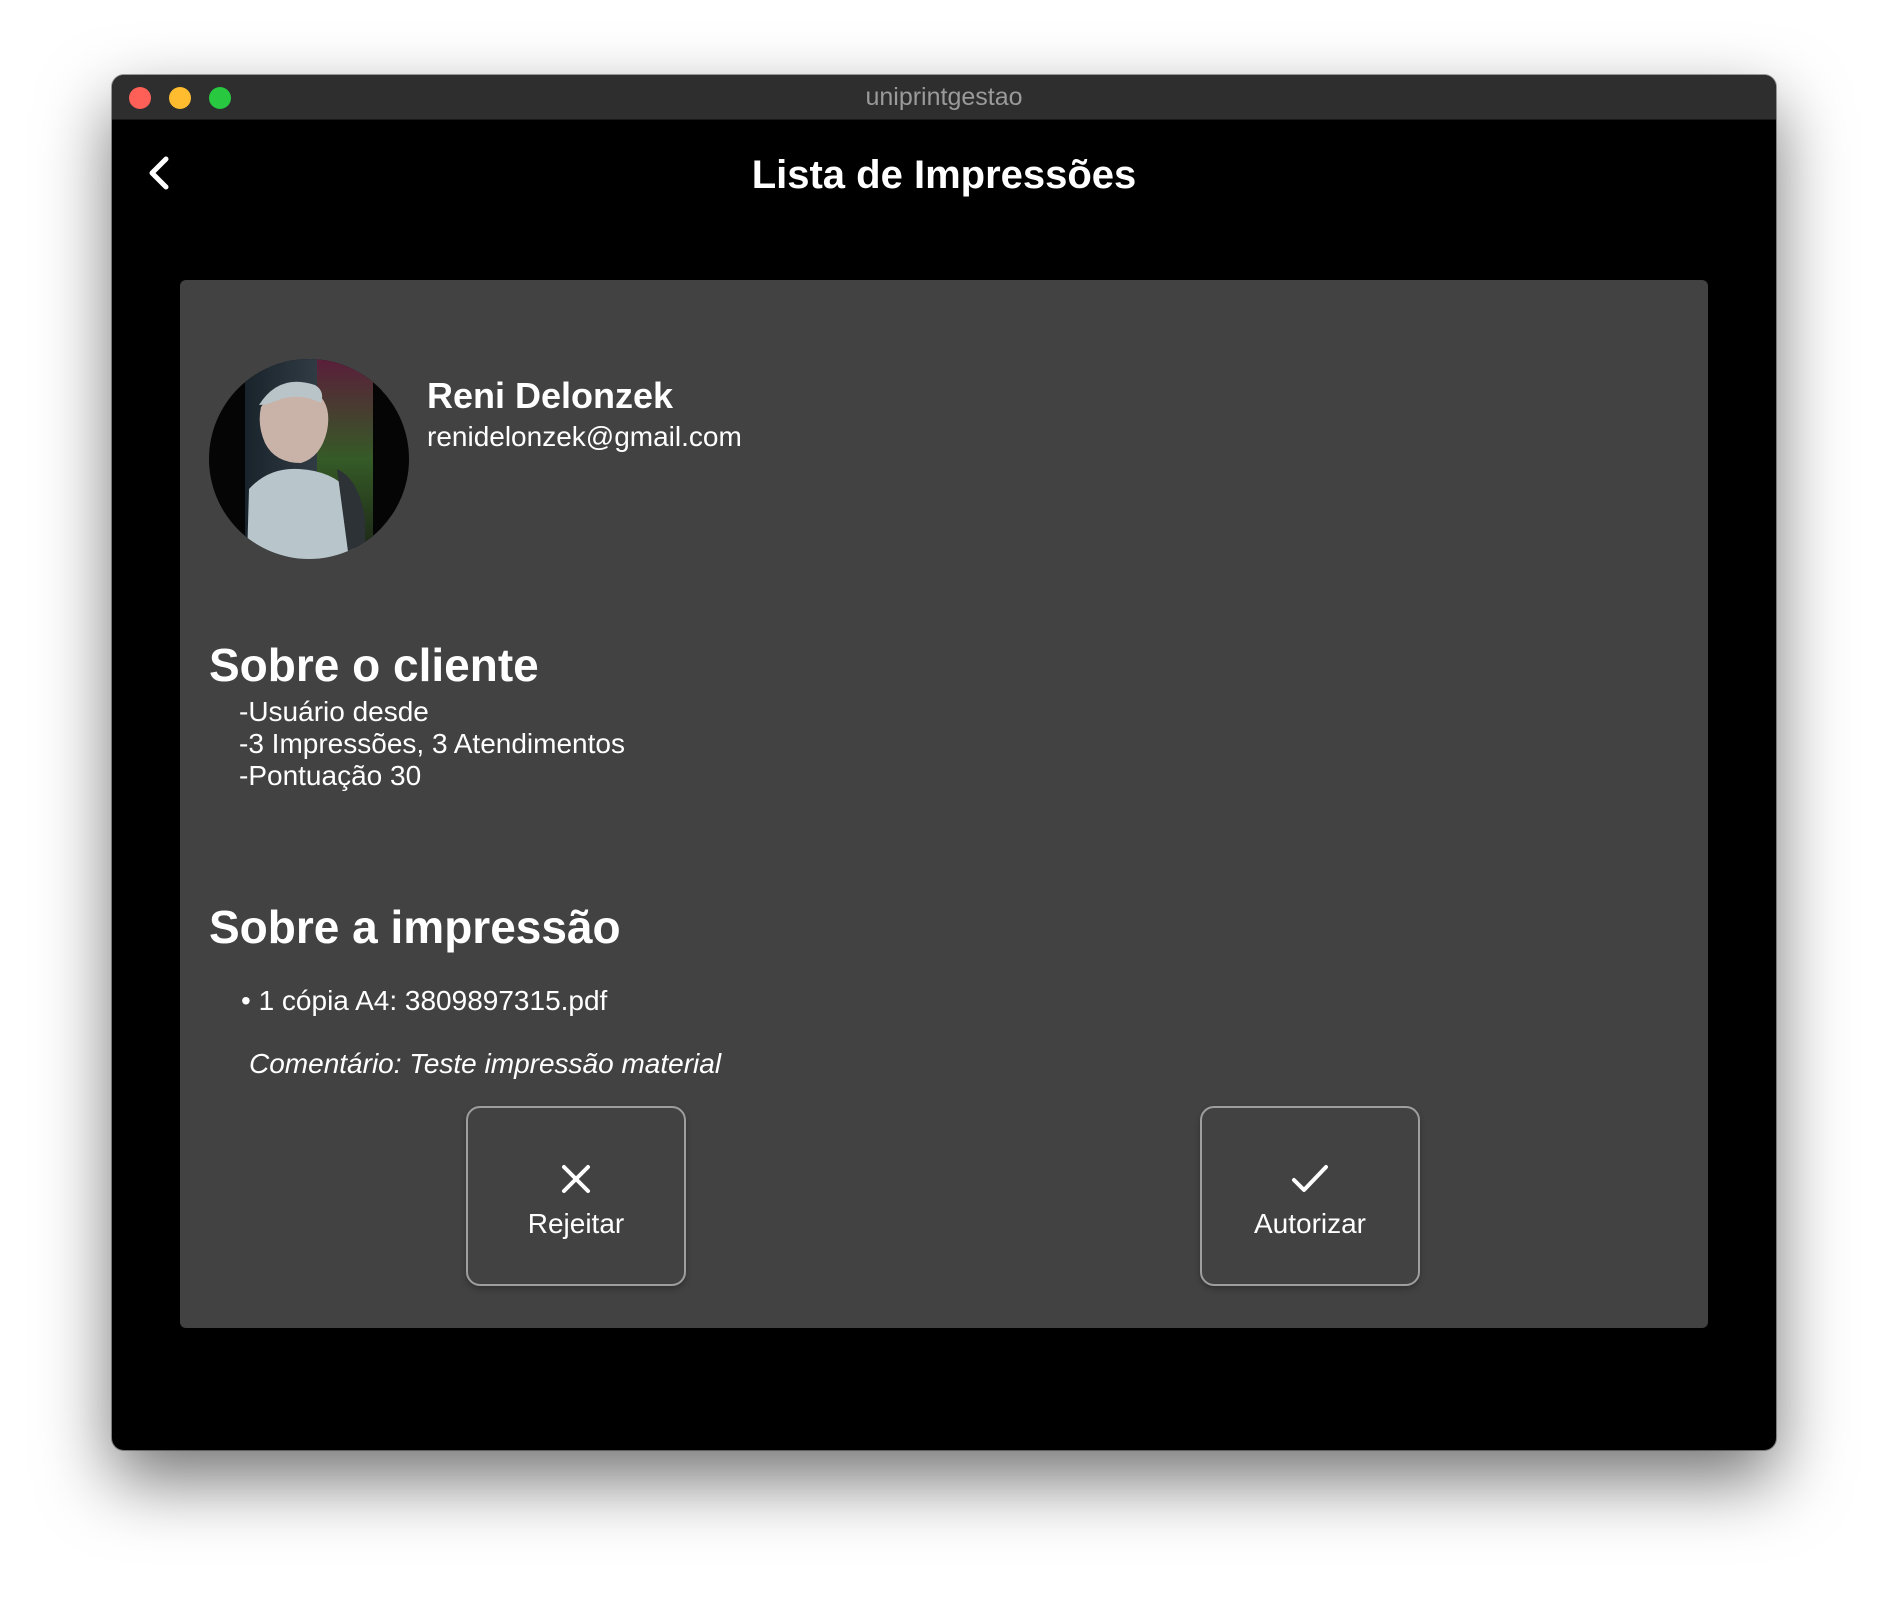 Image resolution: width=1888 pixels, height=1598 pixels. Describe the element at coordinates (309, 459) in the screenshot. I see `avatar` at that location.